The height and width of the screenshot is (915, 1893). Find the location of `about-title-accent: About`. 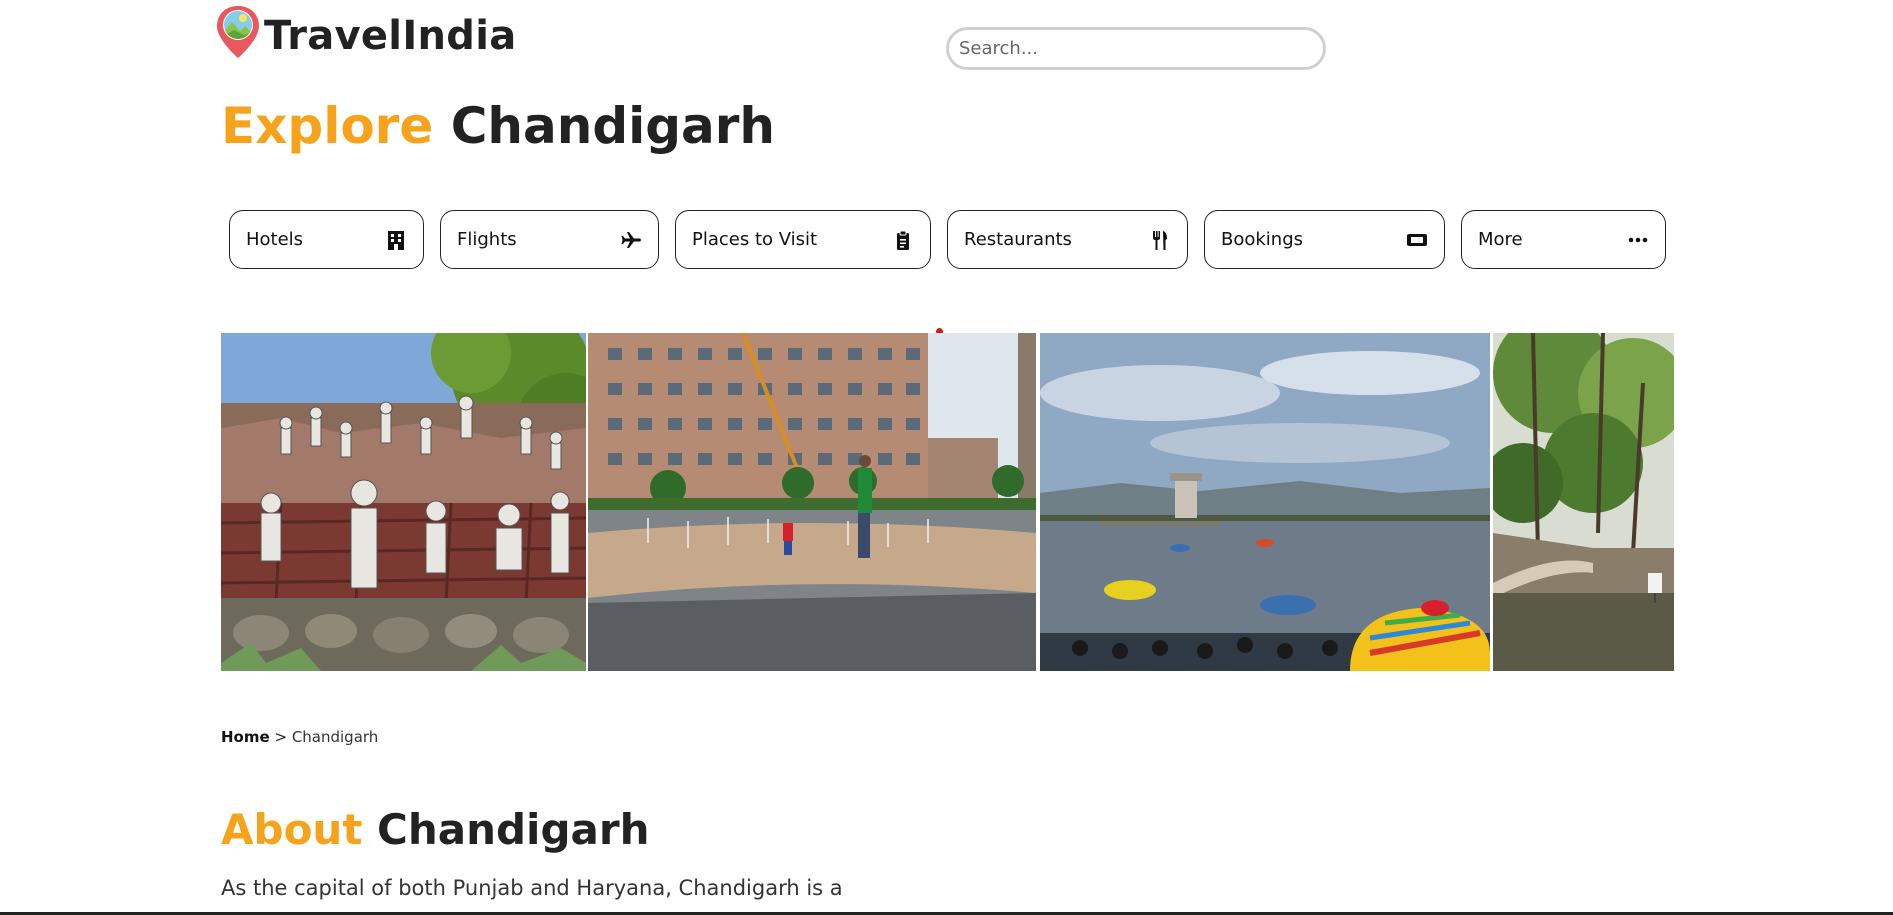

about-title-accent: About is located at coordinates (292, 829).